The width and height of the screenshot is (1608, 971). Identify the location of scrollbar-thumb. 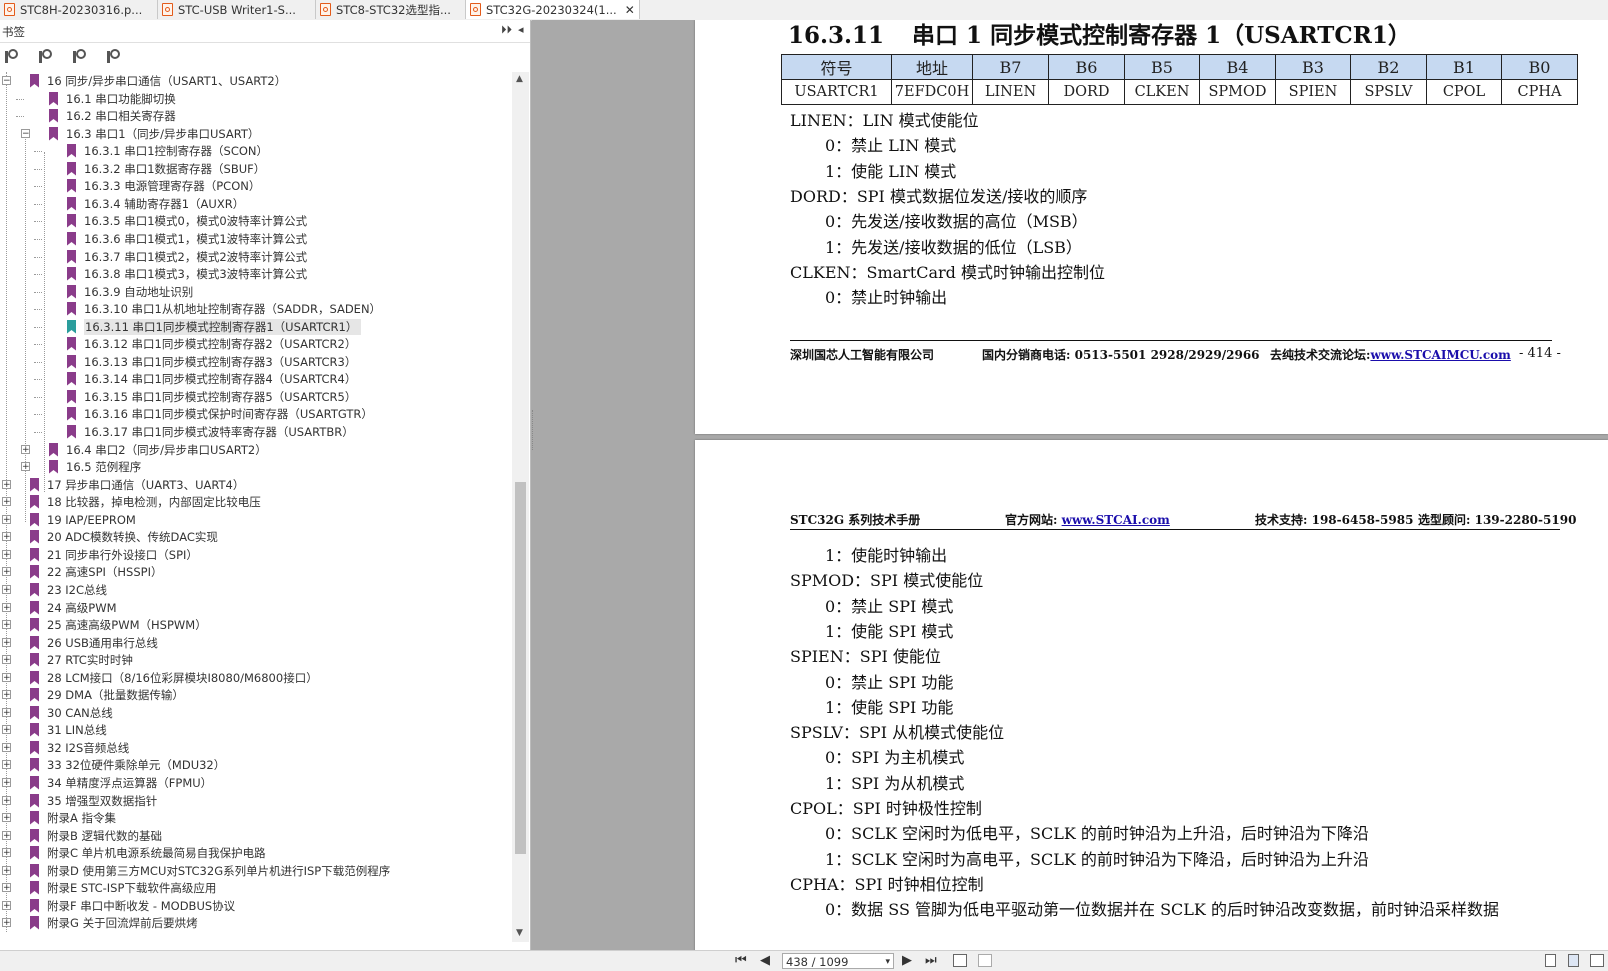
(520, 668).